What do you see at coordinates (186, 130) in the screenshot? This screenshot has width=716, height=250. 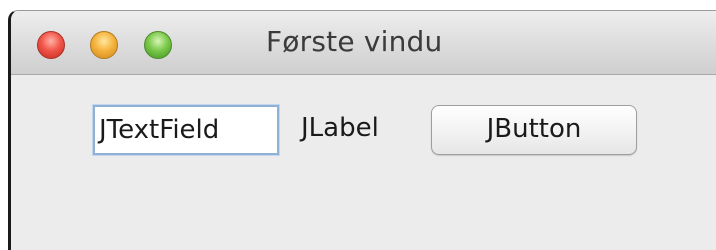 I see `text-field: JTextField` at bounding box center [186, 130].